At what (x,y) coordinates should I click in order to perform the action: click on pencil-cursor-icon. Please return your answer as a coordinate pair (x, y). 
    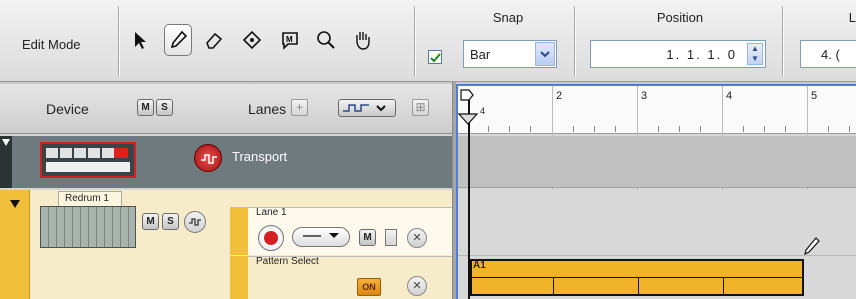
    Looking at the image, I should click on (812, 246).